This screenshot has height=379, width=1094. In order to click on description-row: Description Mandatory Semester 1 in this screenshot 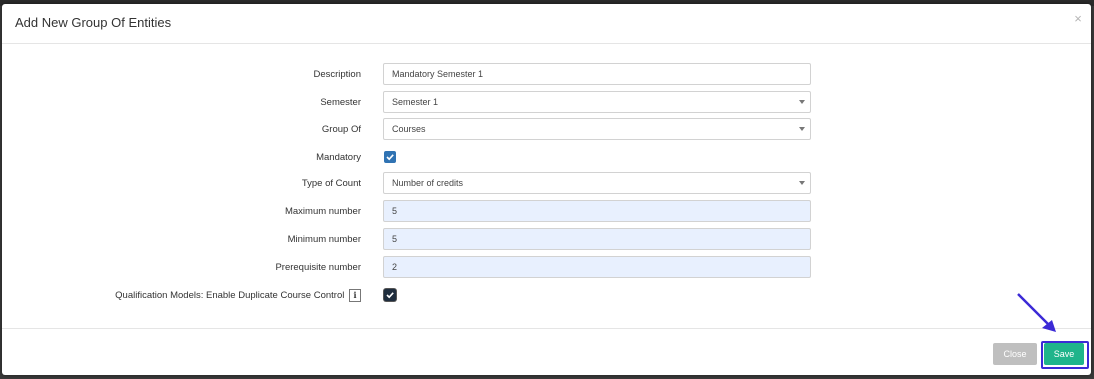, I will do `click(546, 75)`.